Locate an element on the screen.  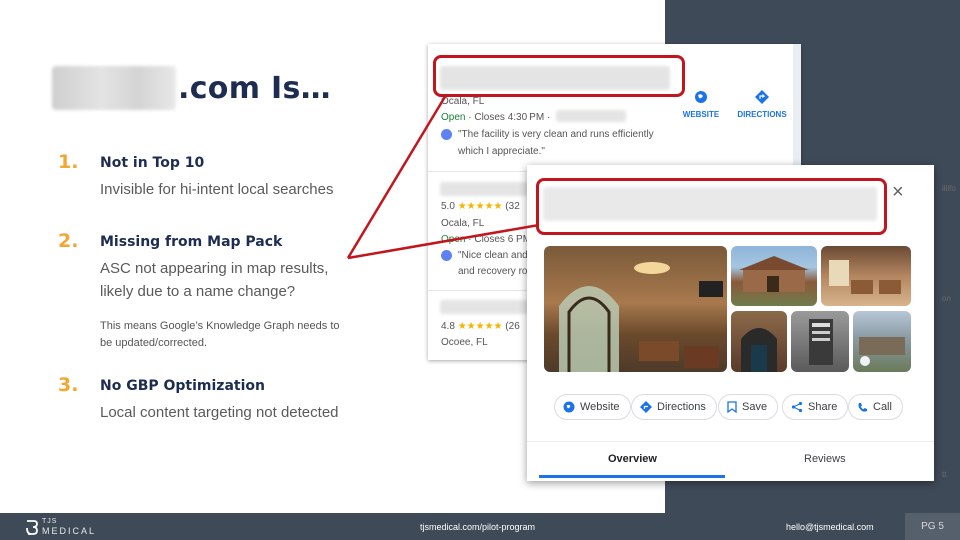
callout-line-to-profile is located at coordinates (443, 241).